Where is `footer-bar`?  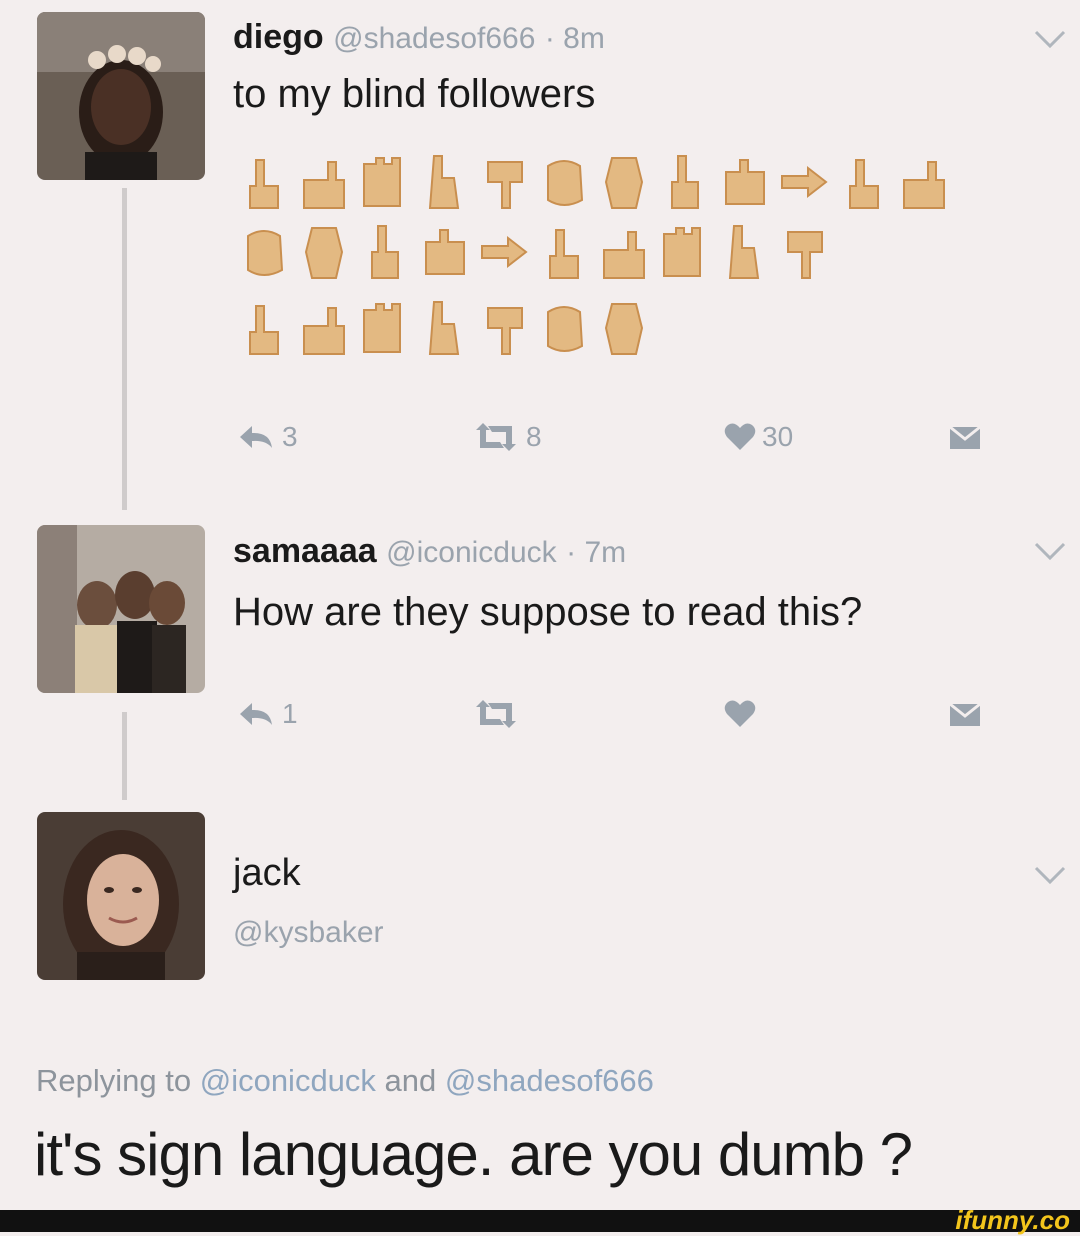
footer-bar is located at coordinates (540, 1221).